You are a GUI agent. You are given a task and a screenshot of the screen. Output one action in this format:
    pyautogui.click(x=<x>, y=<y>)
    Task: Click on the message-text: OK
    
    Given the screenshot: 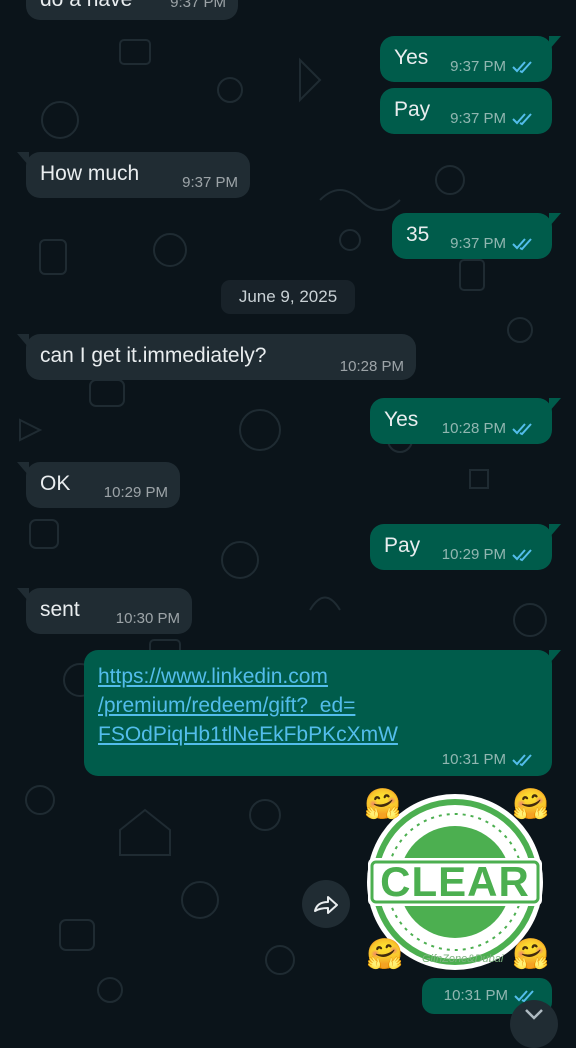 What is the action you would take?
    pyautogui.click(x=55, y=483)
    